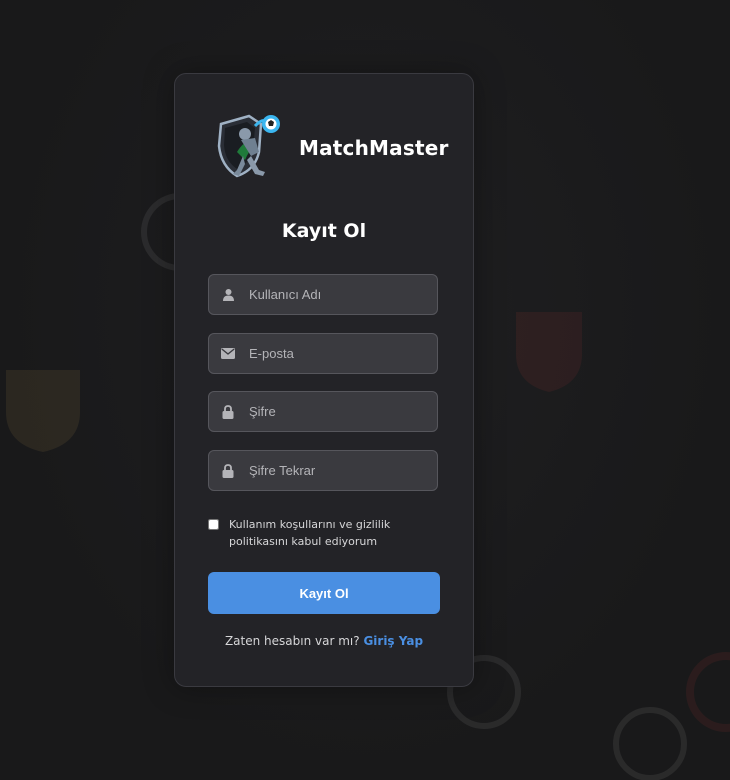  What do you see at coordinates (248, 146) in the screenshot?
I see `brand-logo-icon` at bounding box center [248, 146].